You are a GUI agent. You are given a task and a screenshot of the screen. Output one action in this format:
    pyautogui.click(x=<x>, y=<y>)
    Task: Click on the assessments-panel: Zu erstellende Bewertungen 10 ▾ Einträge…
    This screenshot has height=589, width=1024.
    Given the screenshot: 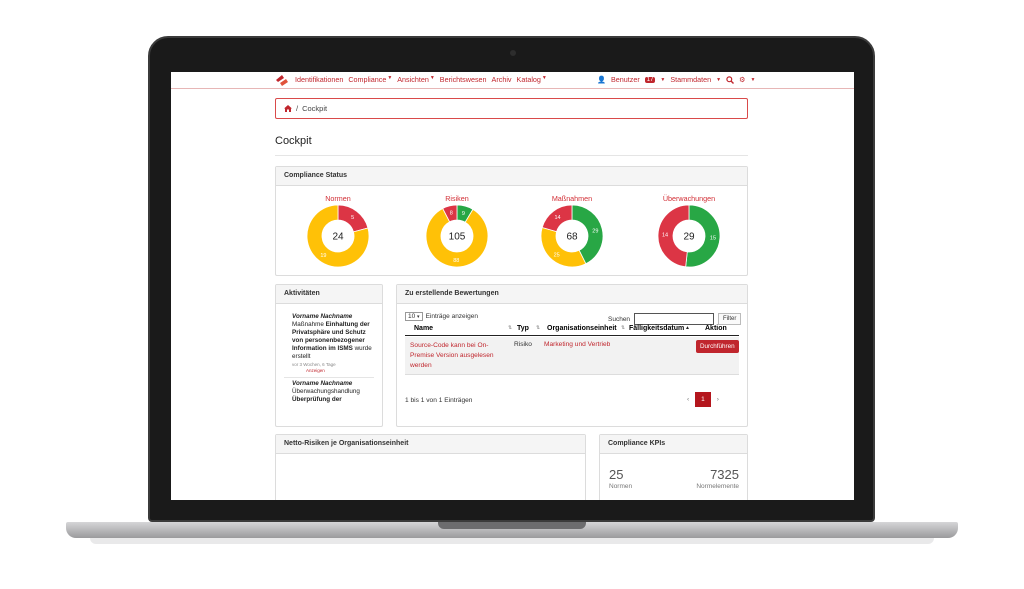 What is the action you would take?
    pyautogui.click(x=572, y=355)
    